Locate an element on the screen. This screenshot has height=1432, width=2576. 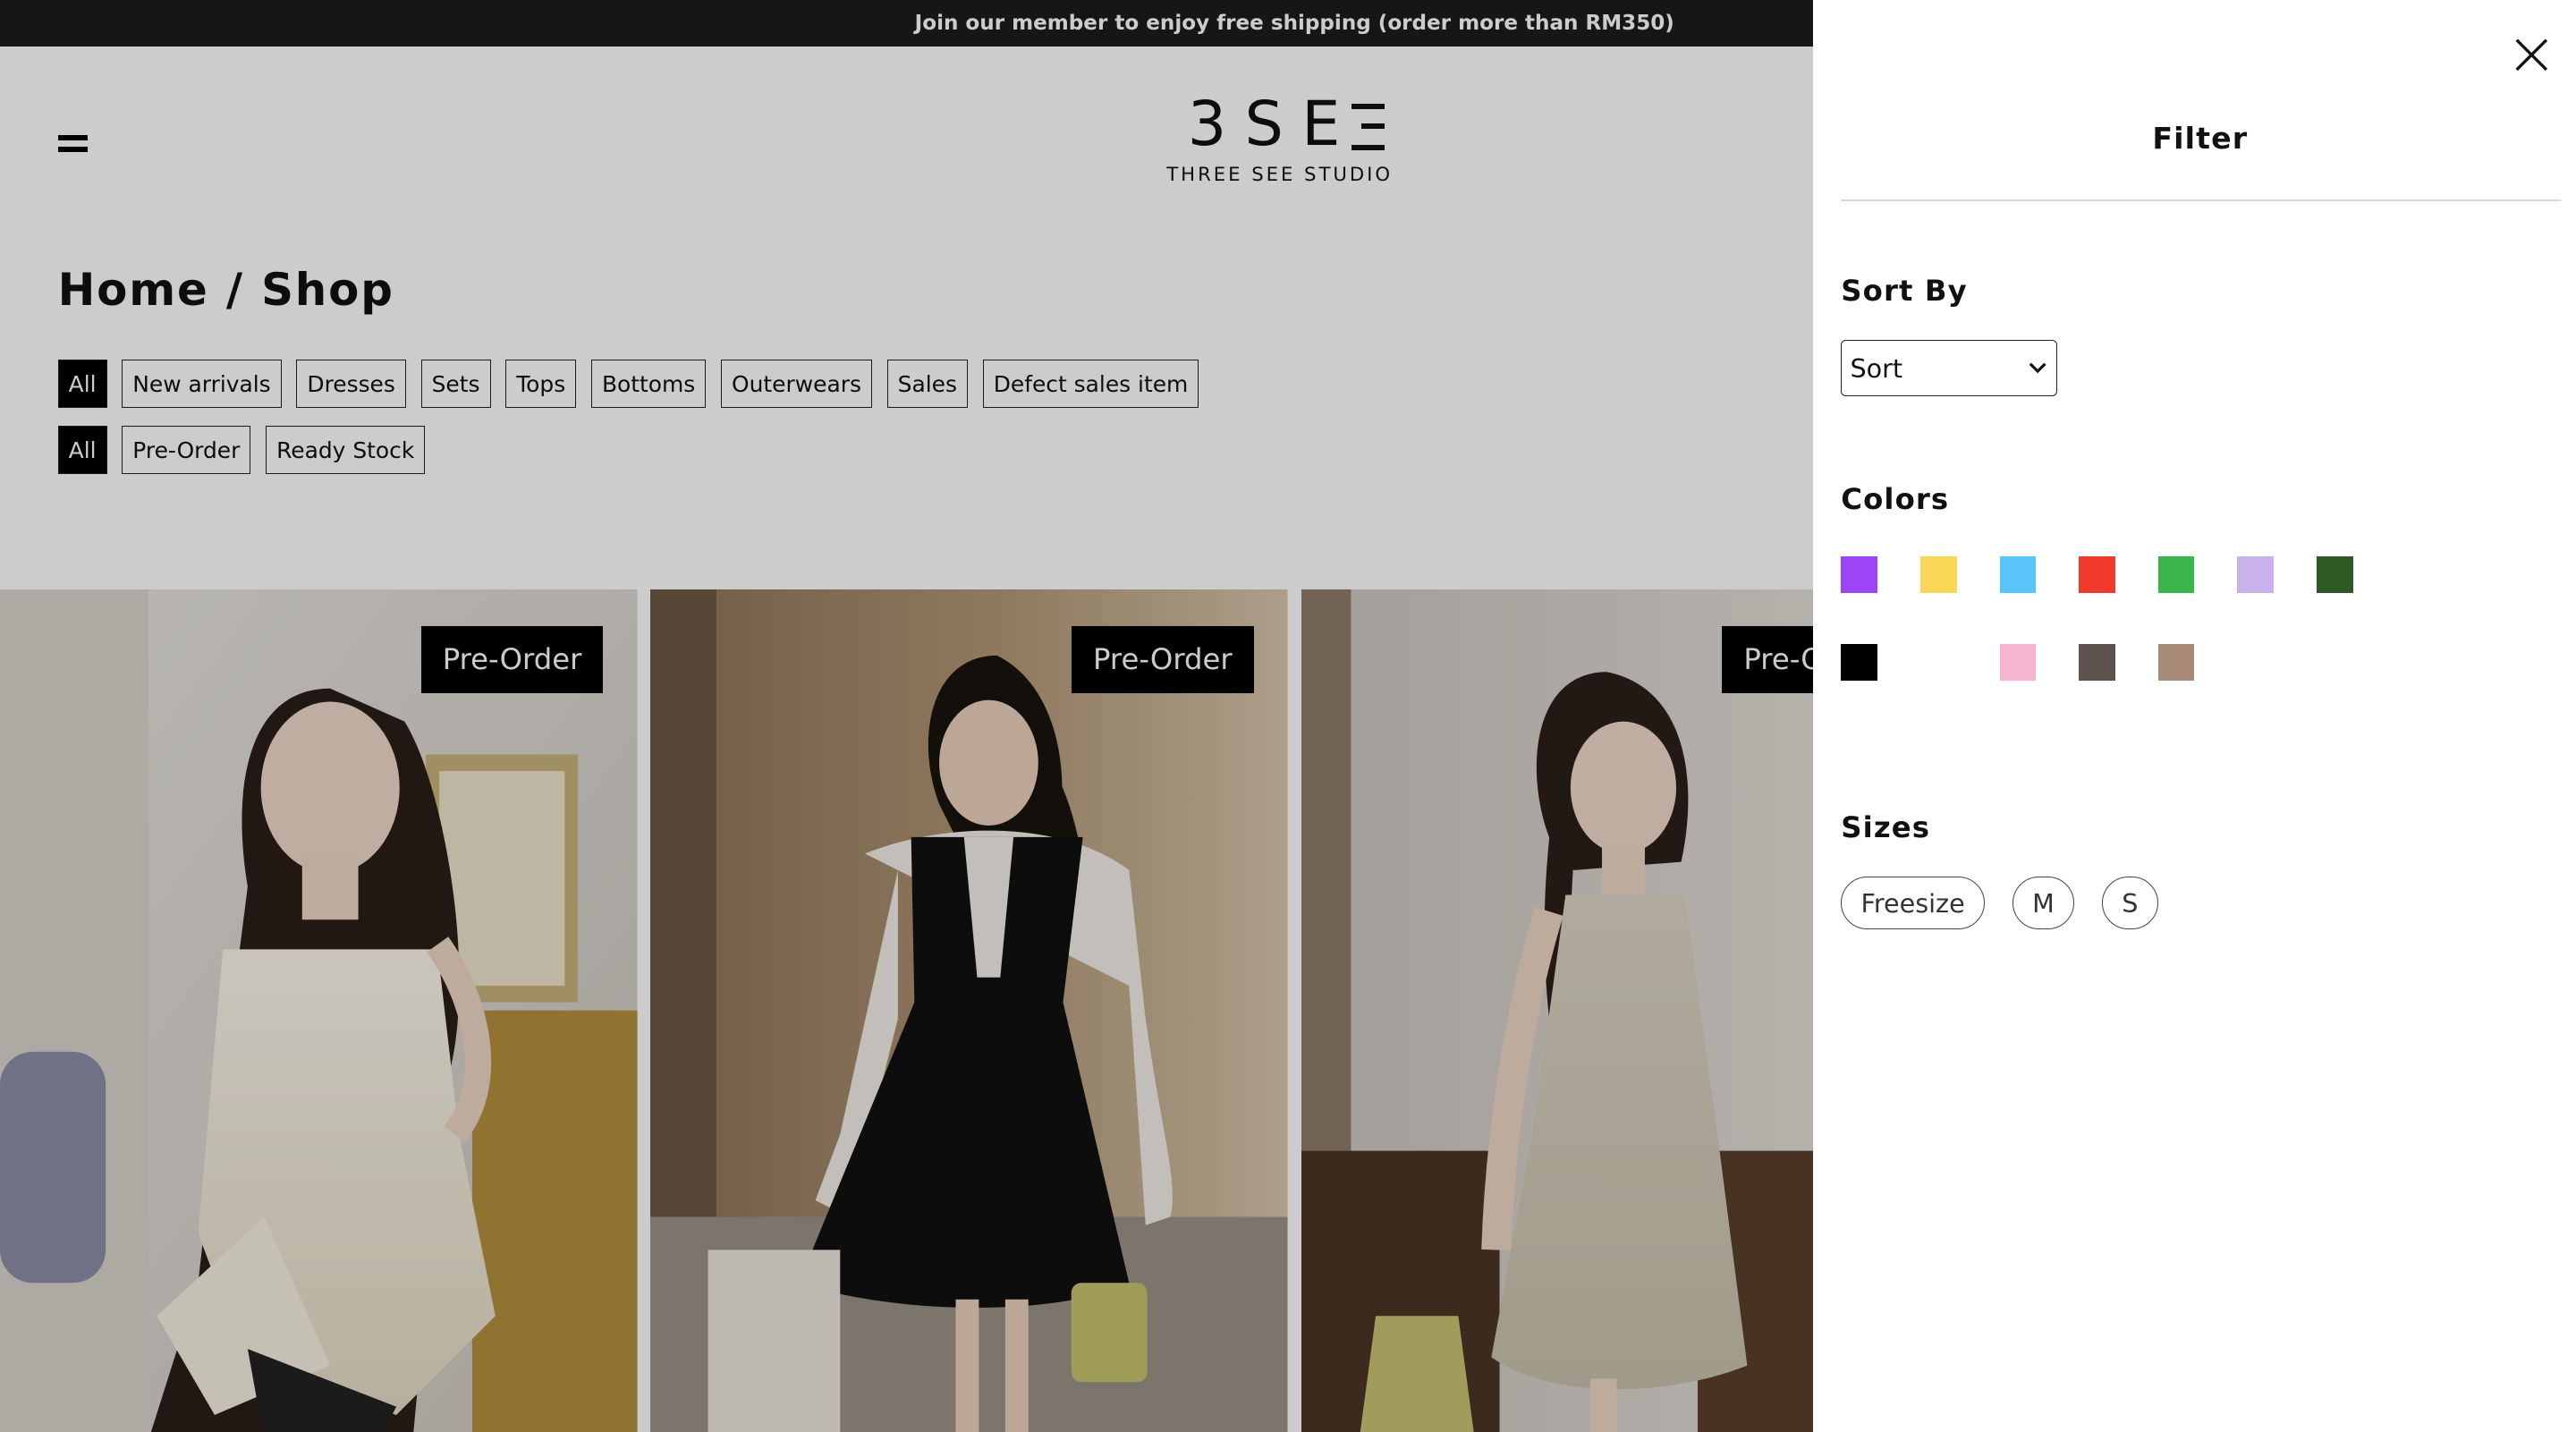
sort-dropdown: Sort is located at coordinates (1949, 368).